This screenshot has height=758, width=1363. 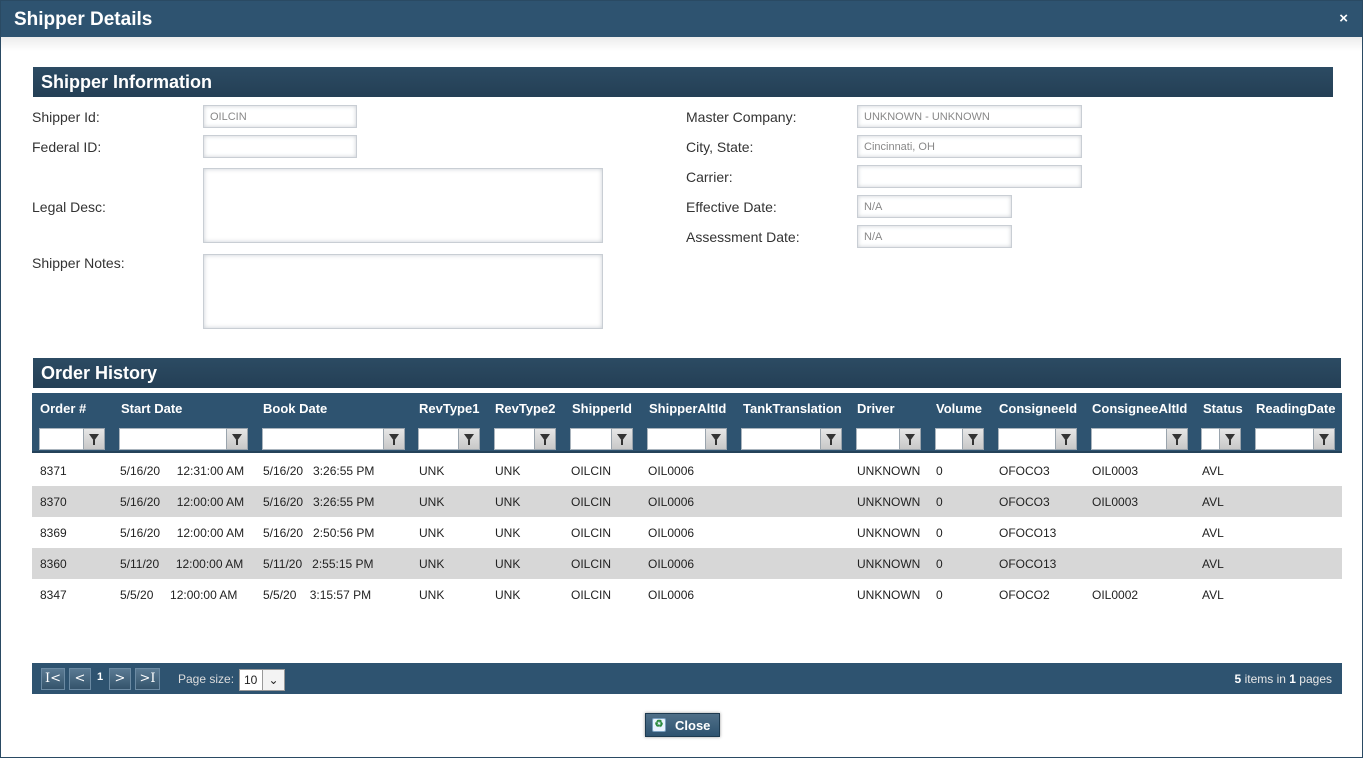 I want to click on close-button-label: Close, so click(x=693, y=725).